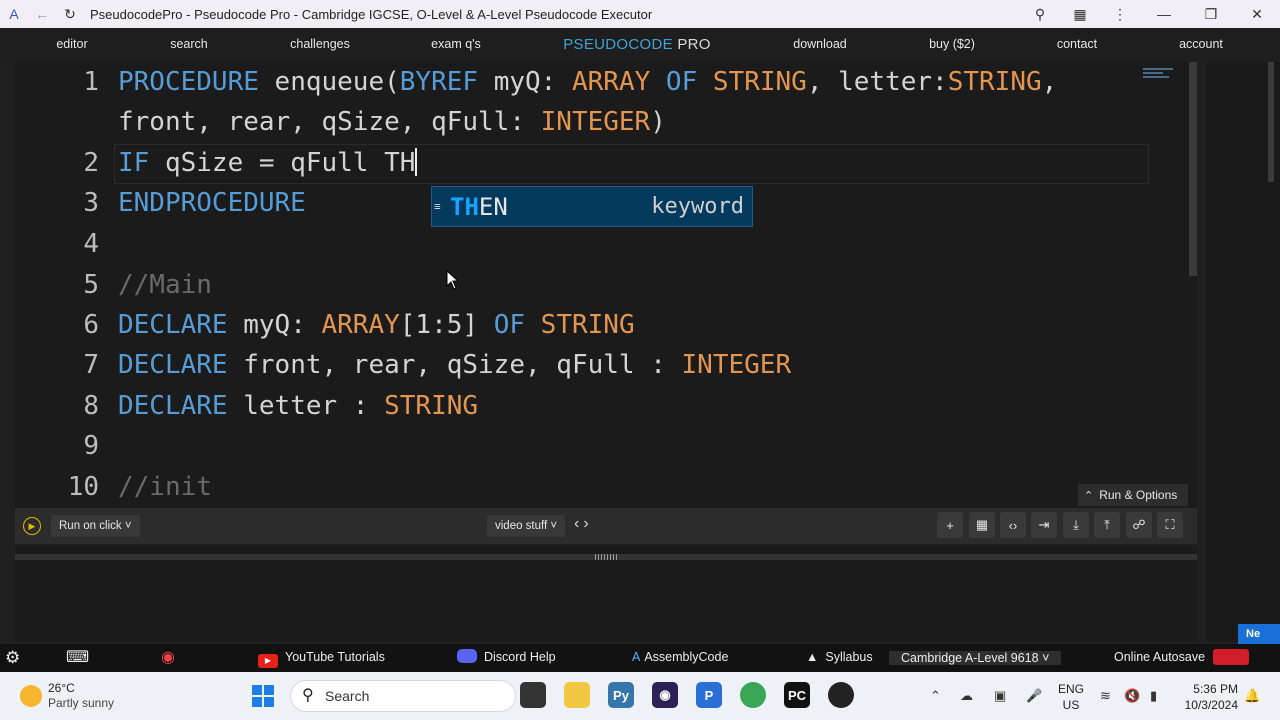 This screenshot has height=720, width=1280. I want to click on import-icon: ⇥, so click(1044, 525).